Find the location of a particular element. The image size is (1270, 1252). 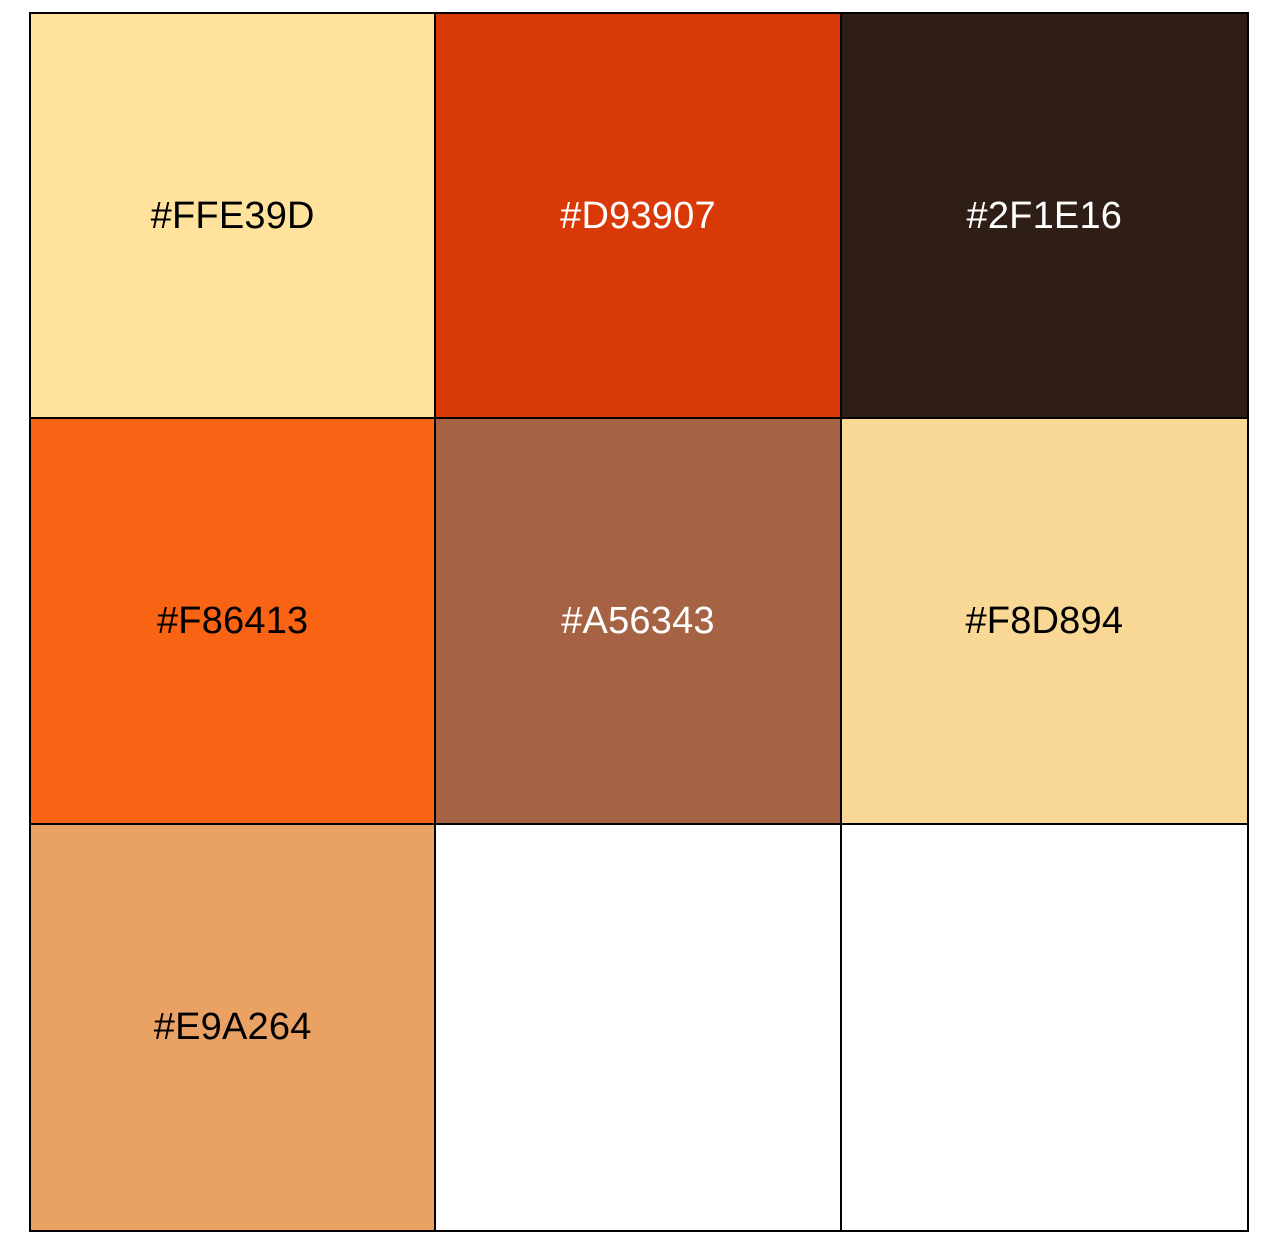

swatch-hex-label: #E9A264 is located at coordinates (232, 1027).